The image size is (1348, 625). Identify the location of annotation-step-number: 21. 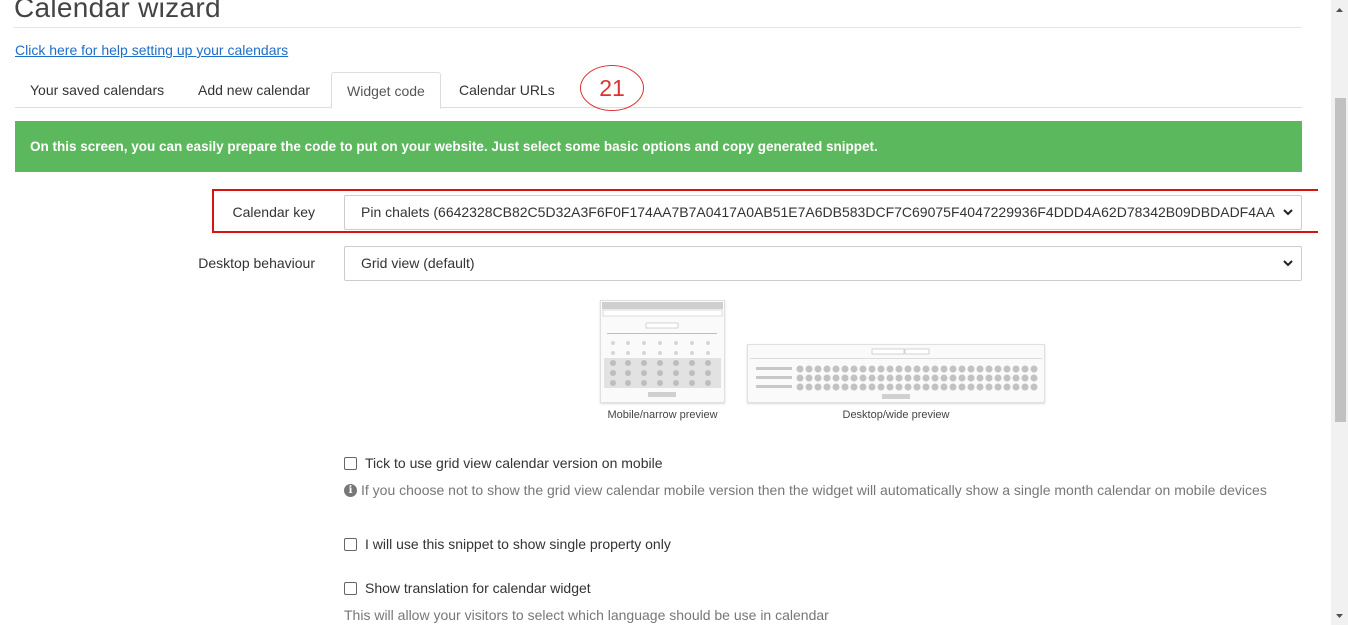
(612, 88).